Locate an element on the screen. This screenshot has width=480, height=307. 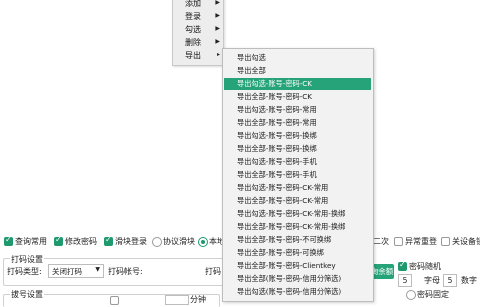
dial-minutes-input is located at coordinates (177, 300).